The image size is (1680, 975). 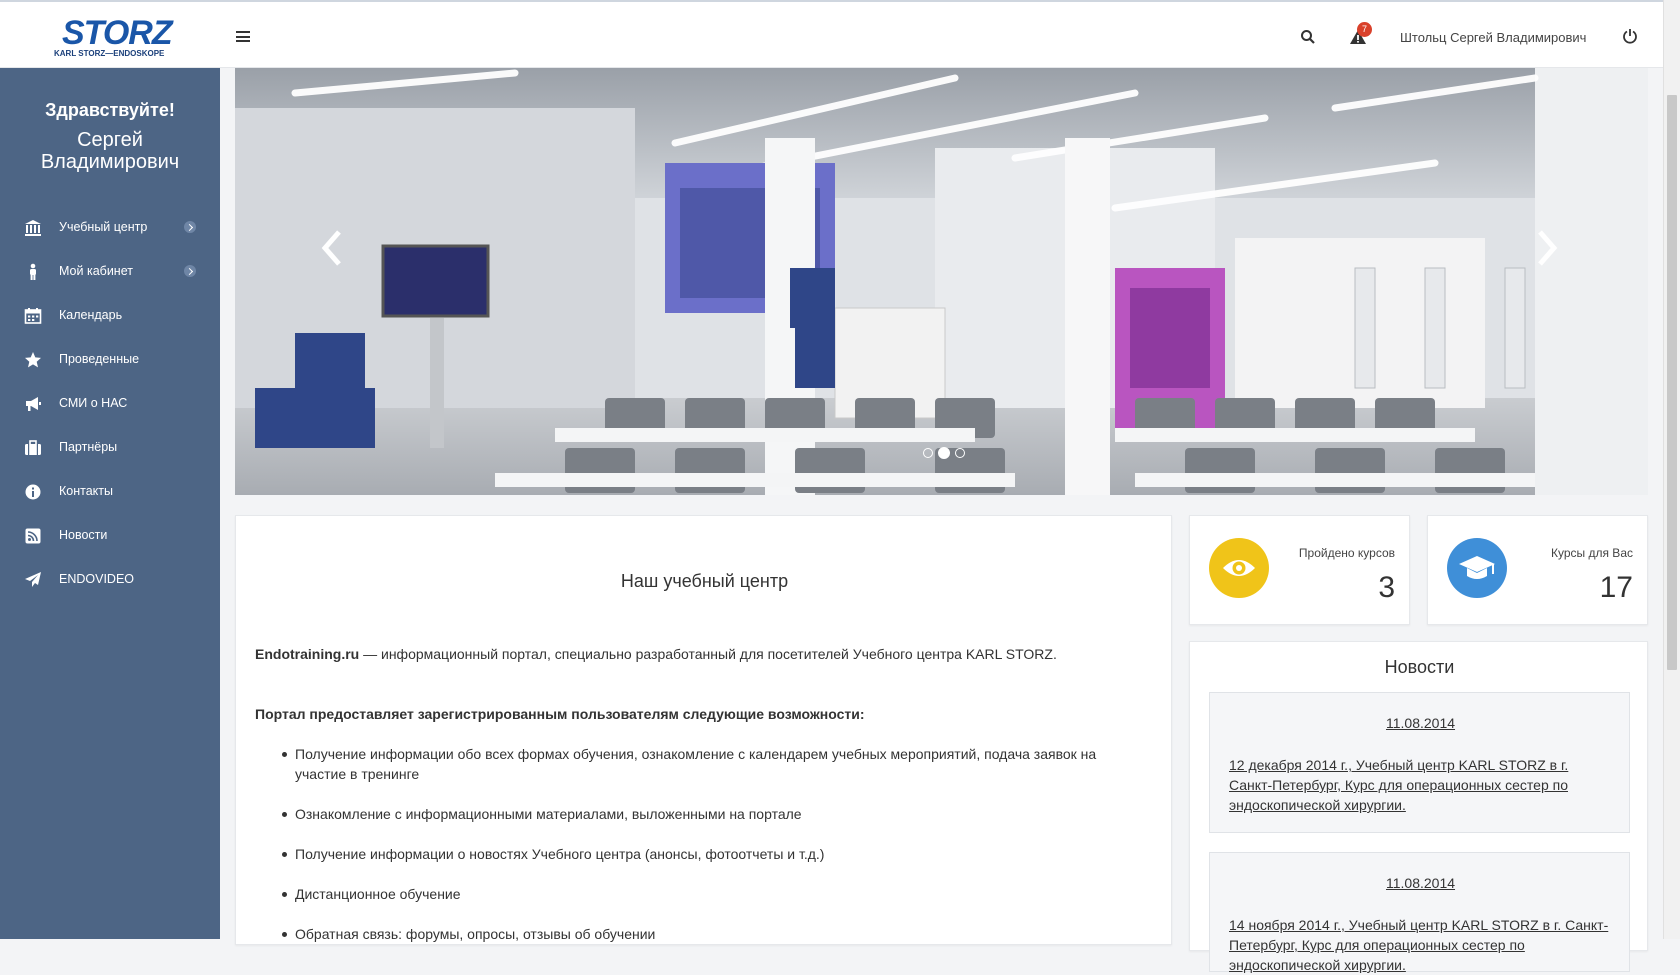 I want to click on sidebar-item-partners: Партнёры, so click(x=110, y=448).